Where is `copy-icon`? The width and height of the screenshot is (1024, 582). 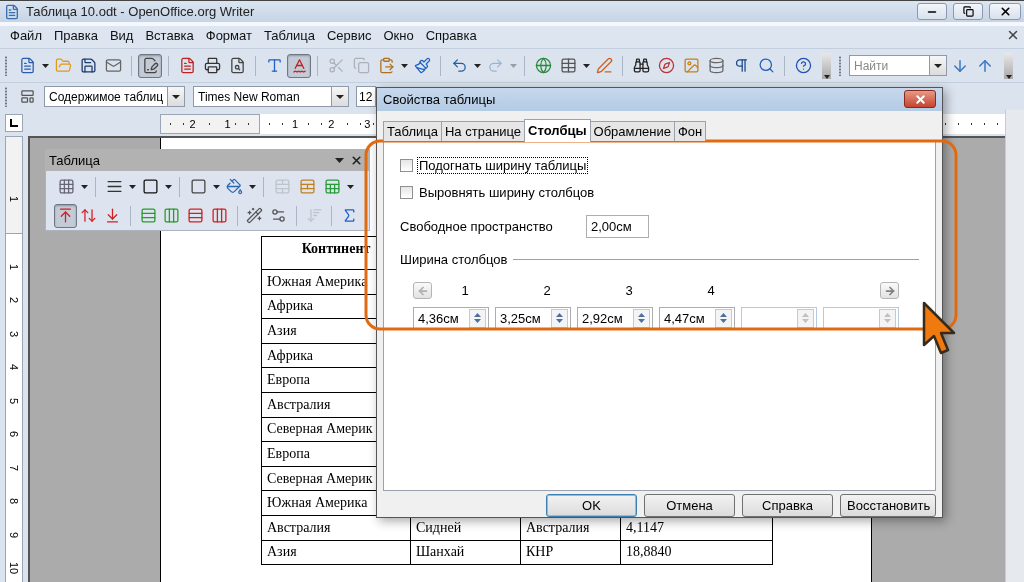
copy-icon is located at coordinates (361, 65).